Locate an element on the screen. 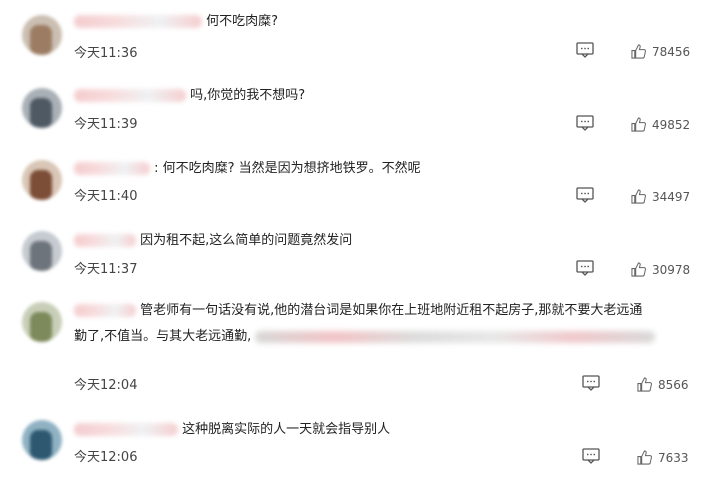 This screenshot has width=720, height=484. like-count: 78456 is located at coordinates (671, 52).